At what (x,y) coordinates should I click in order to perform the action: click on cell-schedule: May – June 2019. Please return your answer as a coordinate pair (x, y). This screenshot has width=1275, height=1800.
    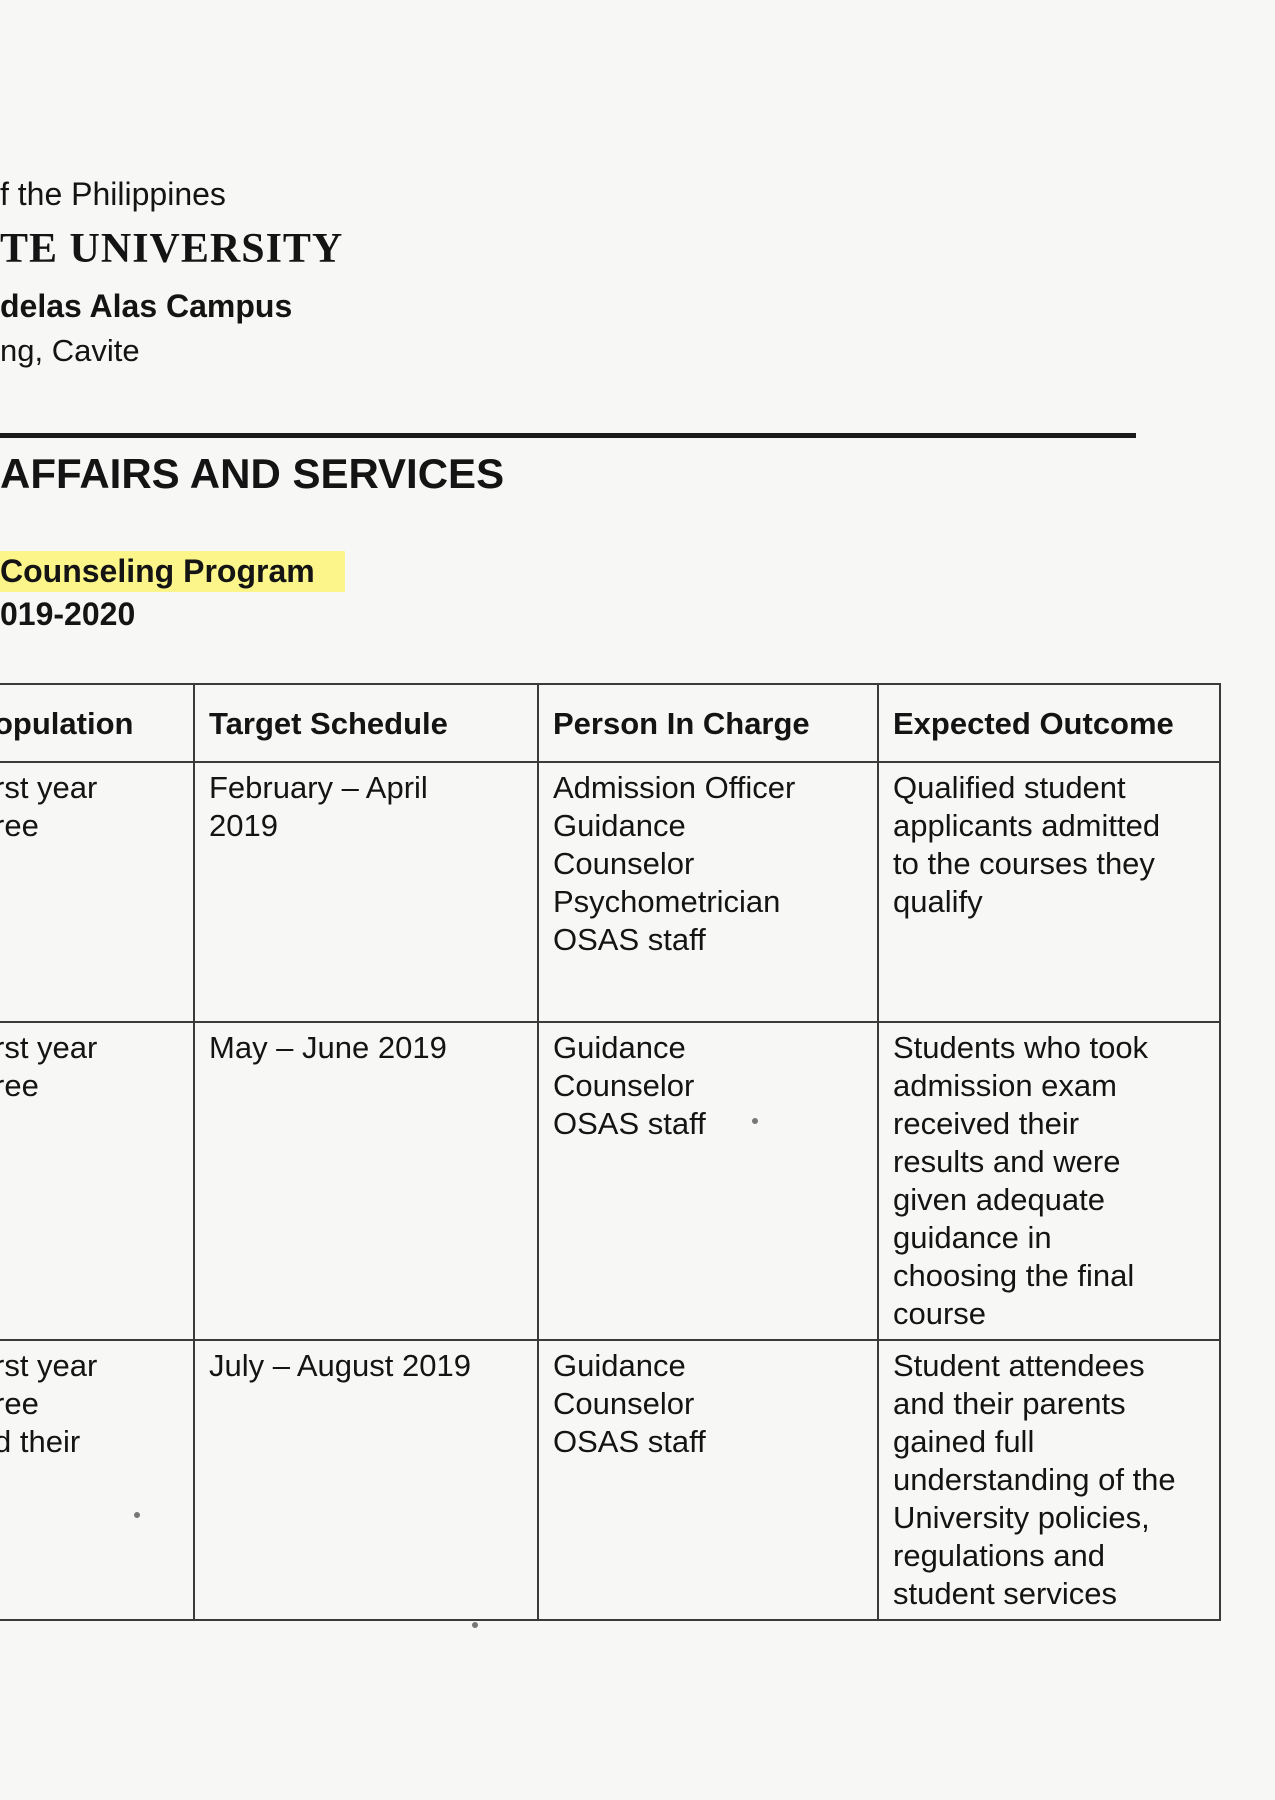
    Looking at the image, I should click on (366, 1181).